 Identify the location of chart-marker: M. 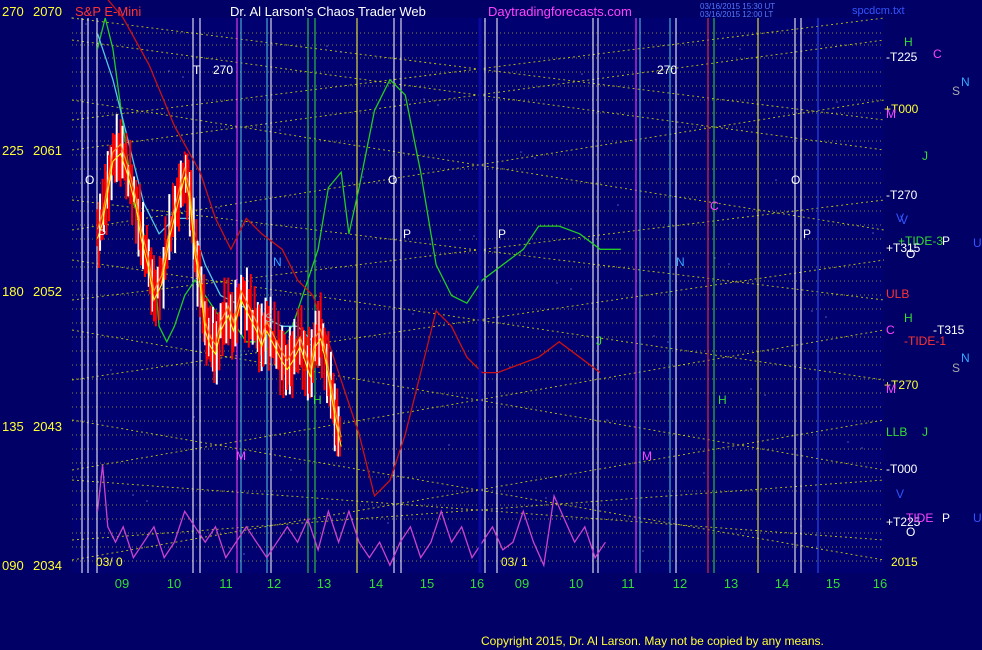
(241, 456).